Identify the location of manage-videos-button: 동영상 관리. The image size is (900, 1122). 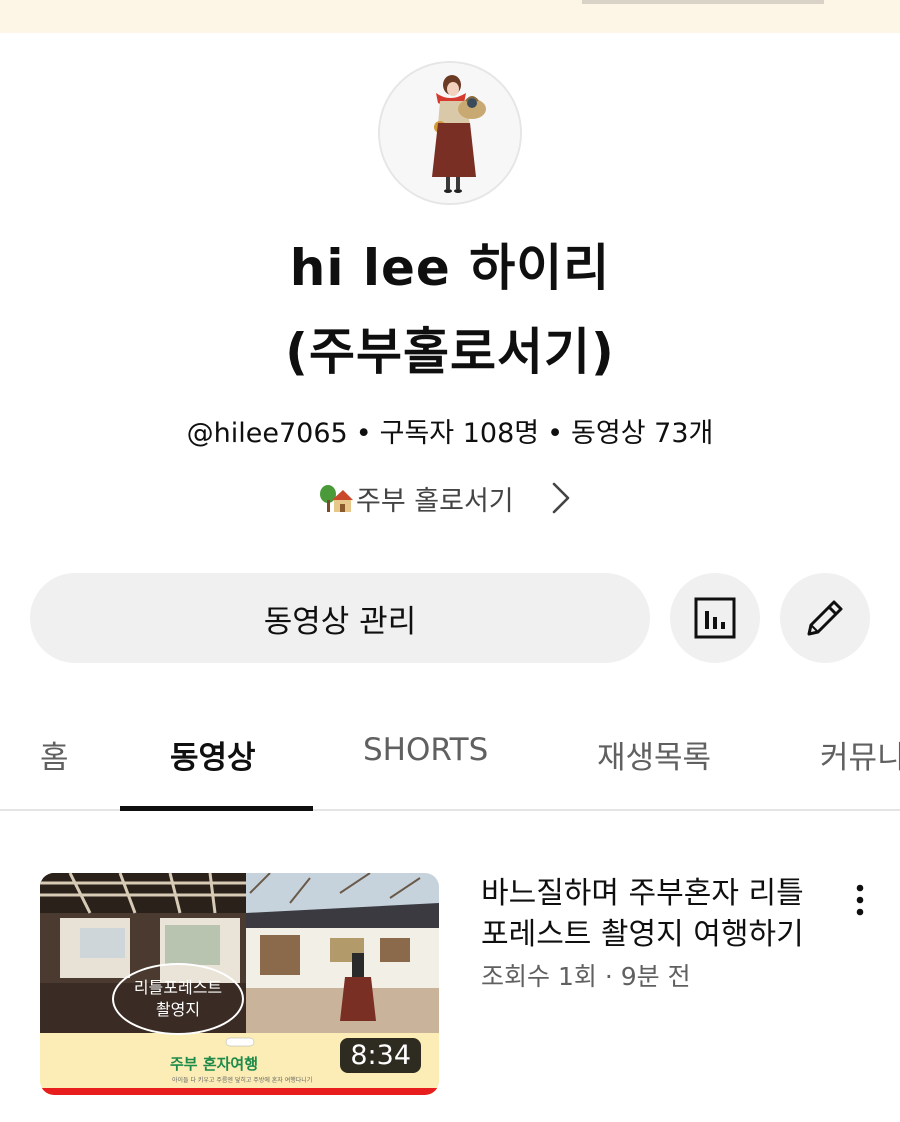
(340, 618).